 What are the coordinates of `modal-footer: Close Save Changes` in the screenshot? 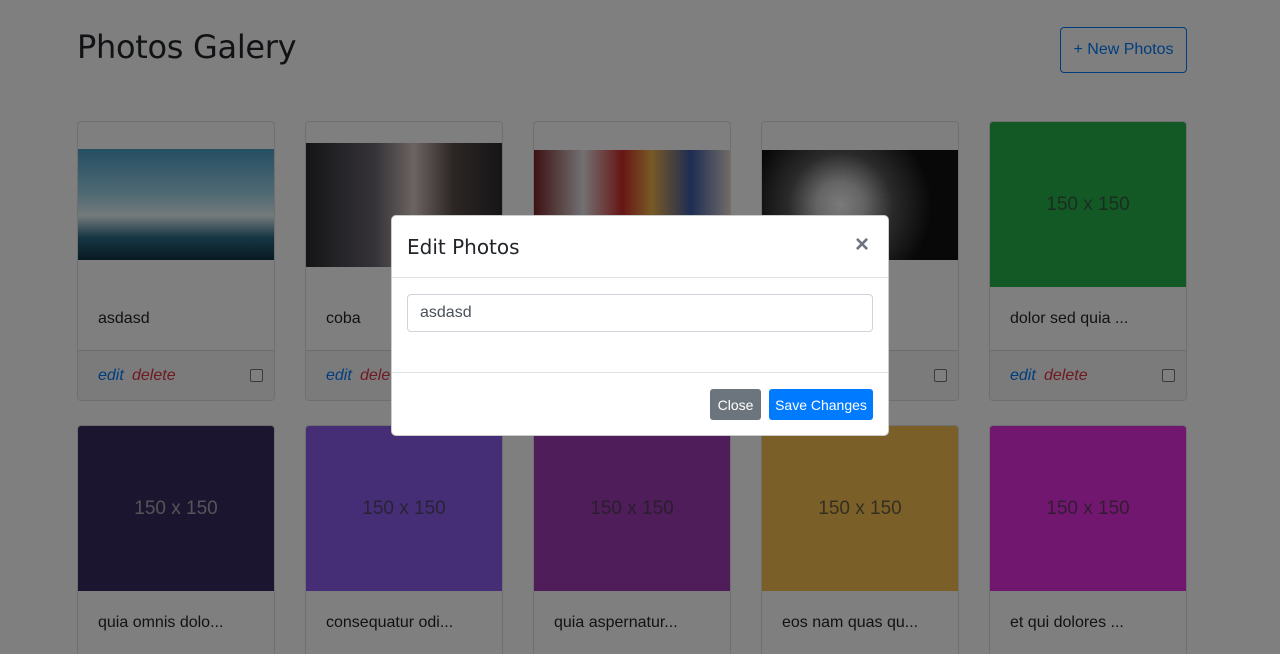 It's located at (640, 404).